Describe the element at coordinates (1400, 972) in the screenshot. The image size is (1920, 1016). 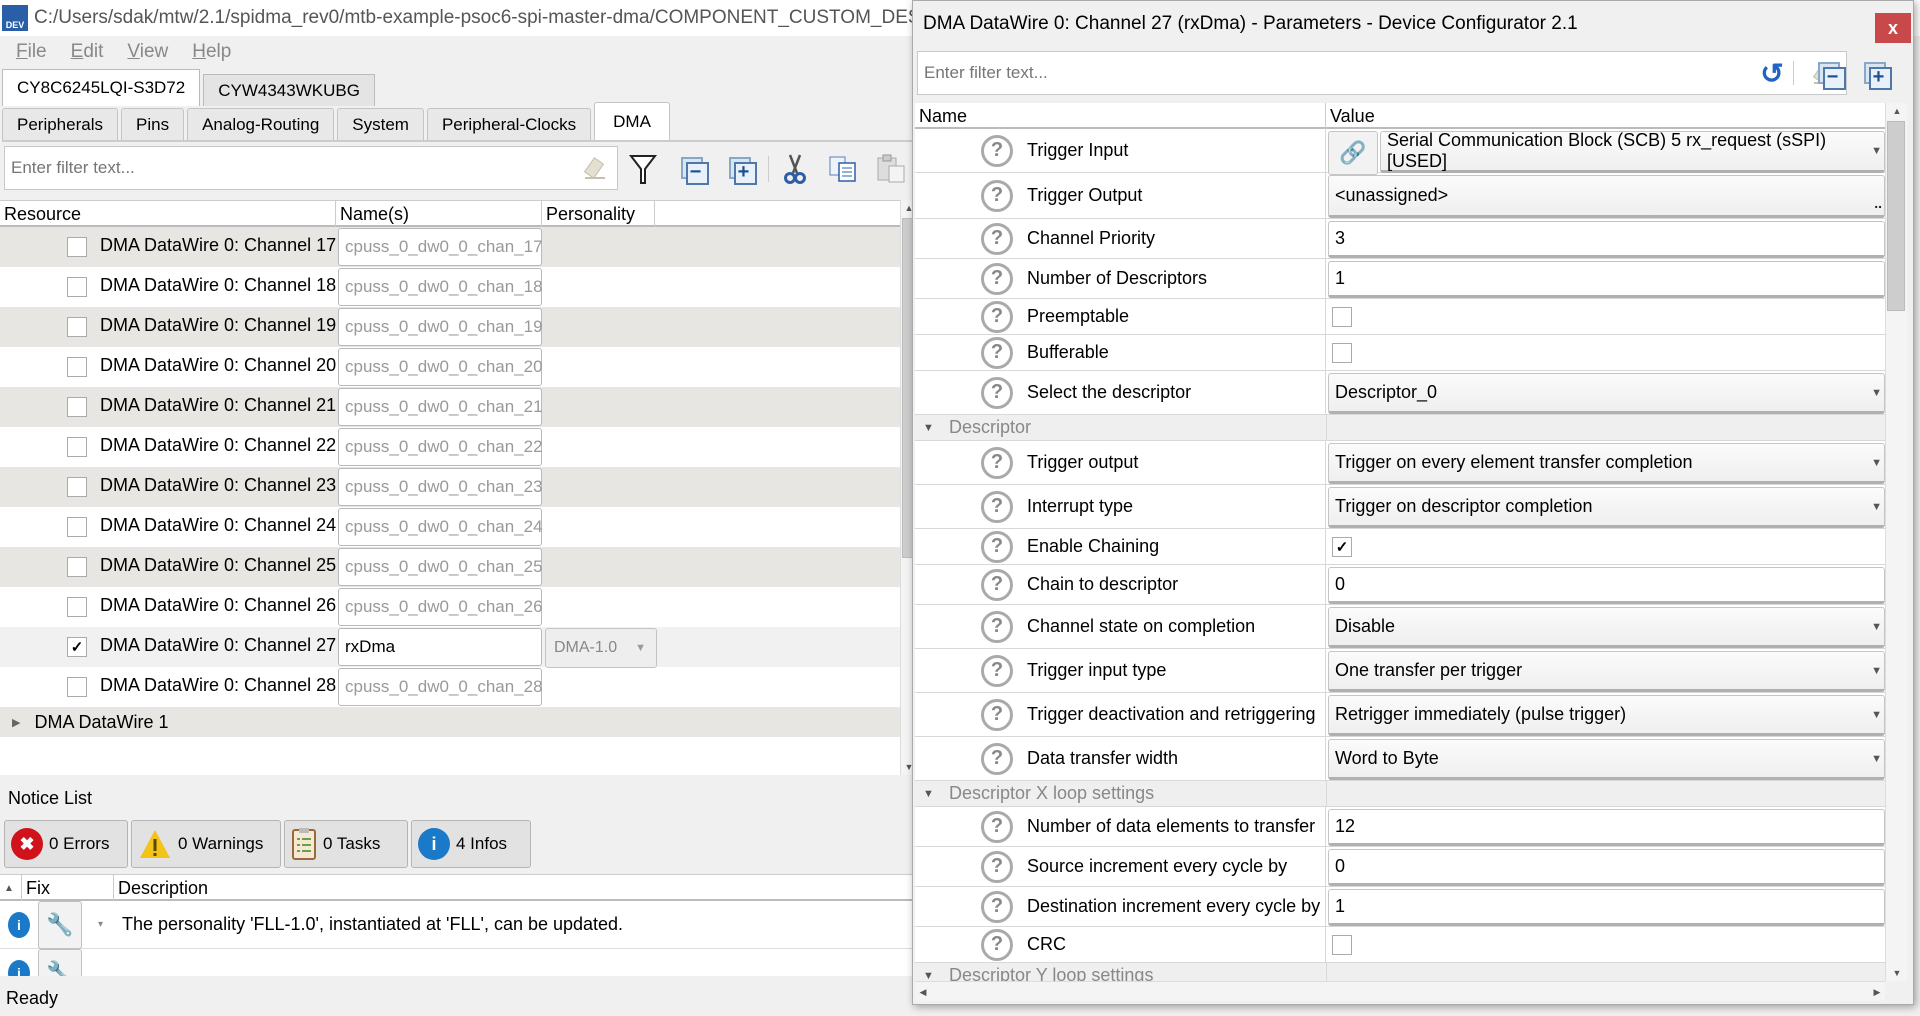
I see `section-header-descriptor-y-loop-settings: ▼ Descriptor Y loop settings` at that location.